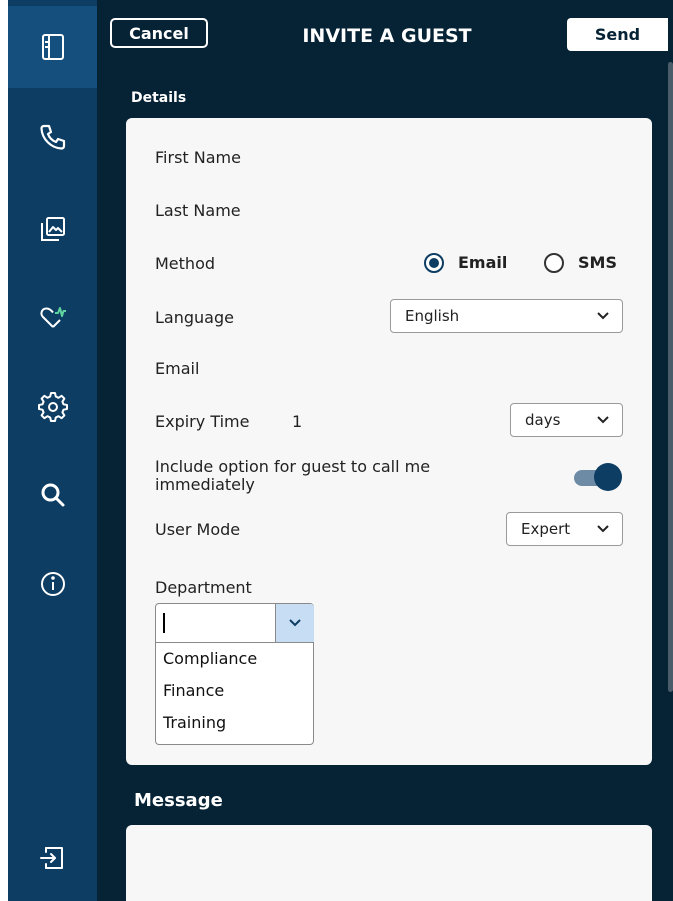 Image resolution: width=673 pixels, height=901 pixels. What do you see at coordinates (293, 466) in the screenshot?
I see `call-option-label-line1: Include option for guest to call me` at bounding box center [293, 466].